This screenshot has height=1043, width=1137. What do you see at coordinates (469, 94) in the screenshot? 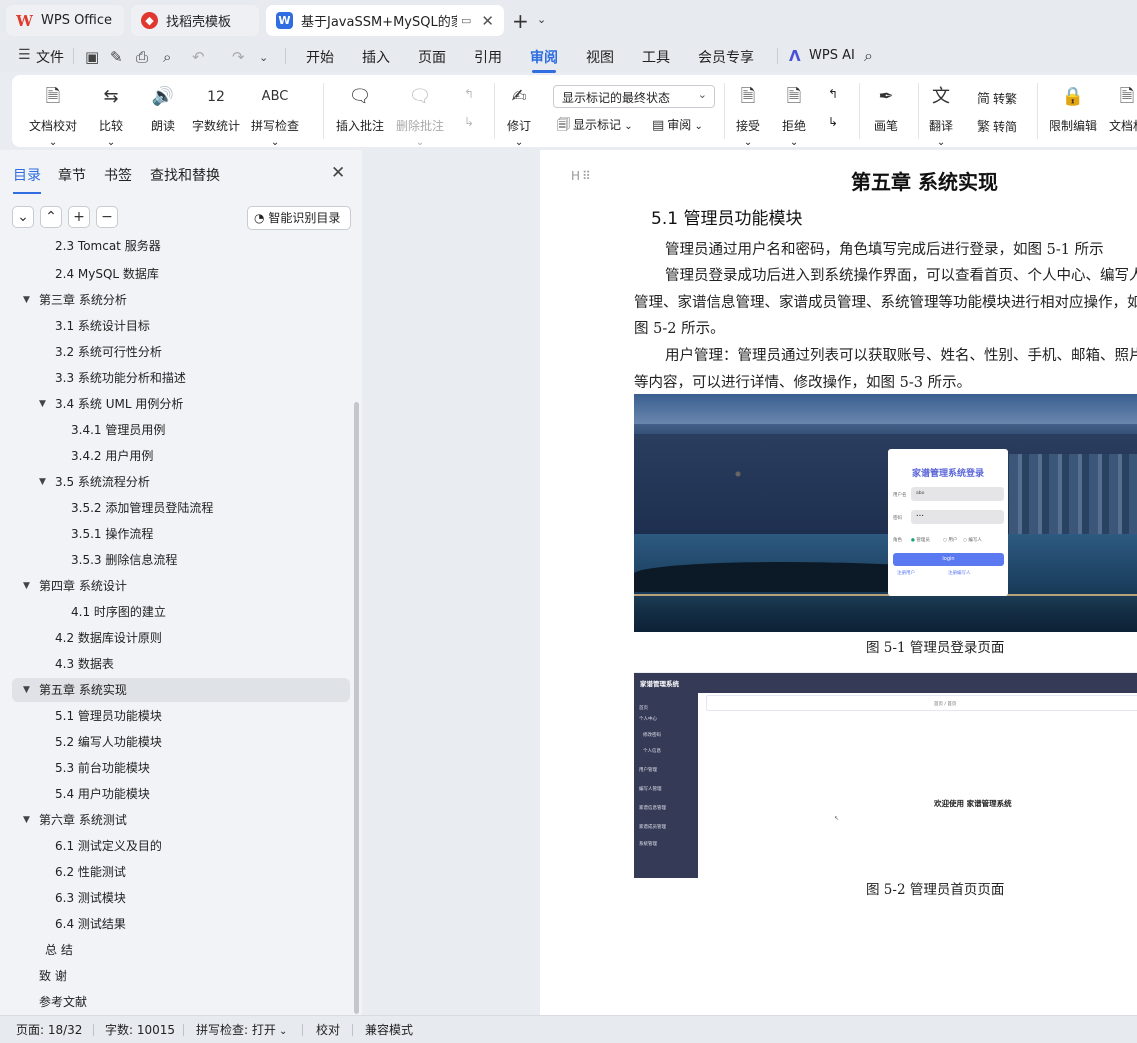
I see `previous-comment-icon: ↰` at bounding box center [469, 94].